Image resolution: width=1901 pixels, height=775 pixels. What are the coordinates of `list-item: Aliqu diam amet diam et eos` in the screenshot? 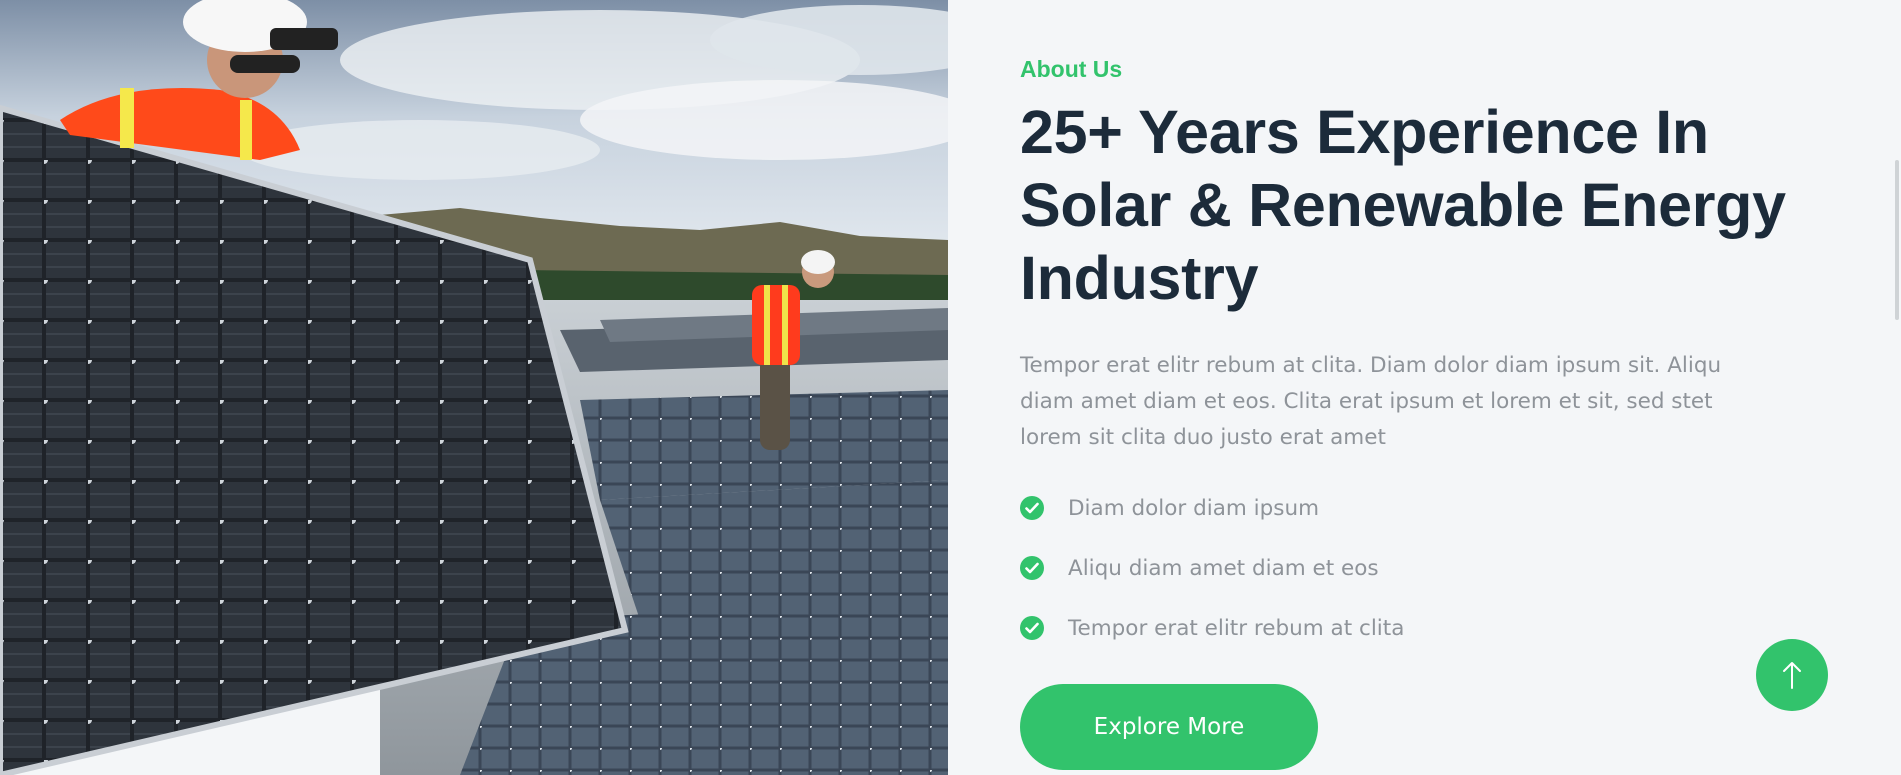 It's located at (1212, 568).